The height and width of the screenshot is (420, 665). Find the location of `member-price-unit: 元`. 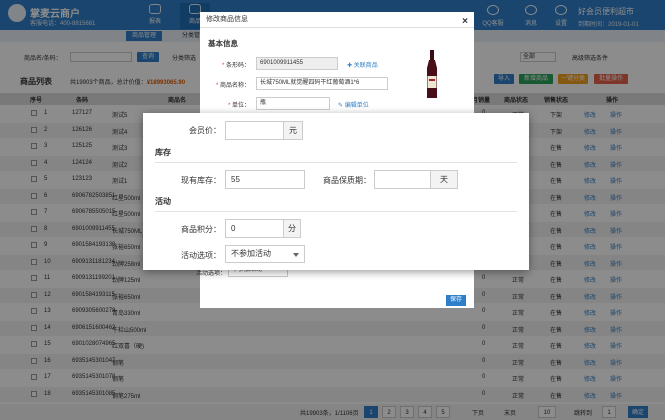

member-price-unit: 元 is located at coordinates (293, 130).